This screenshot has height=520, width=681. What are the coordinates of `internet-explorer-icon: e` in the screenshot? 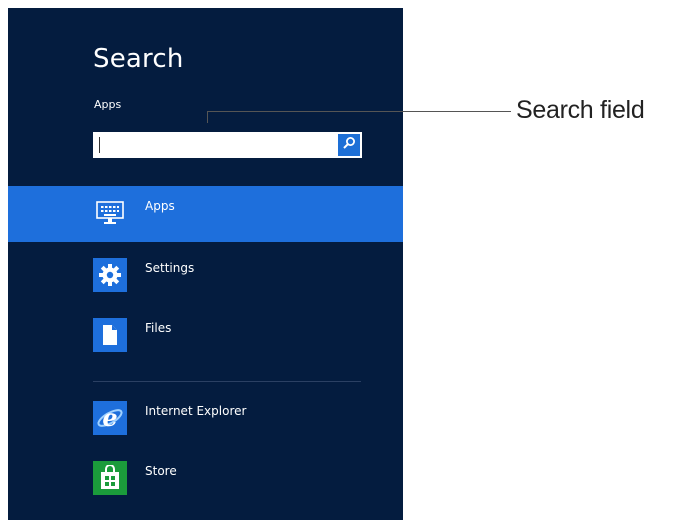 It's located at (110, 418).